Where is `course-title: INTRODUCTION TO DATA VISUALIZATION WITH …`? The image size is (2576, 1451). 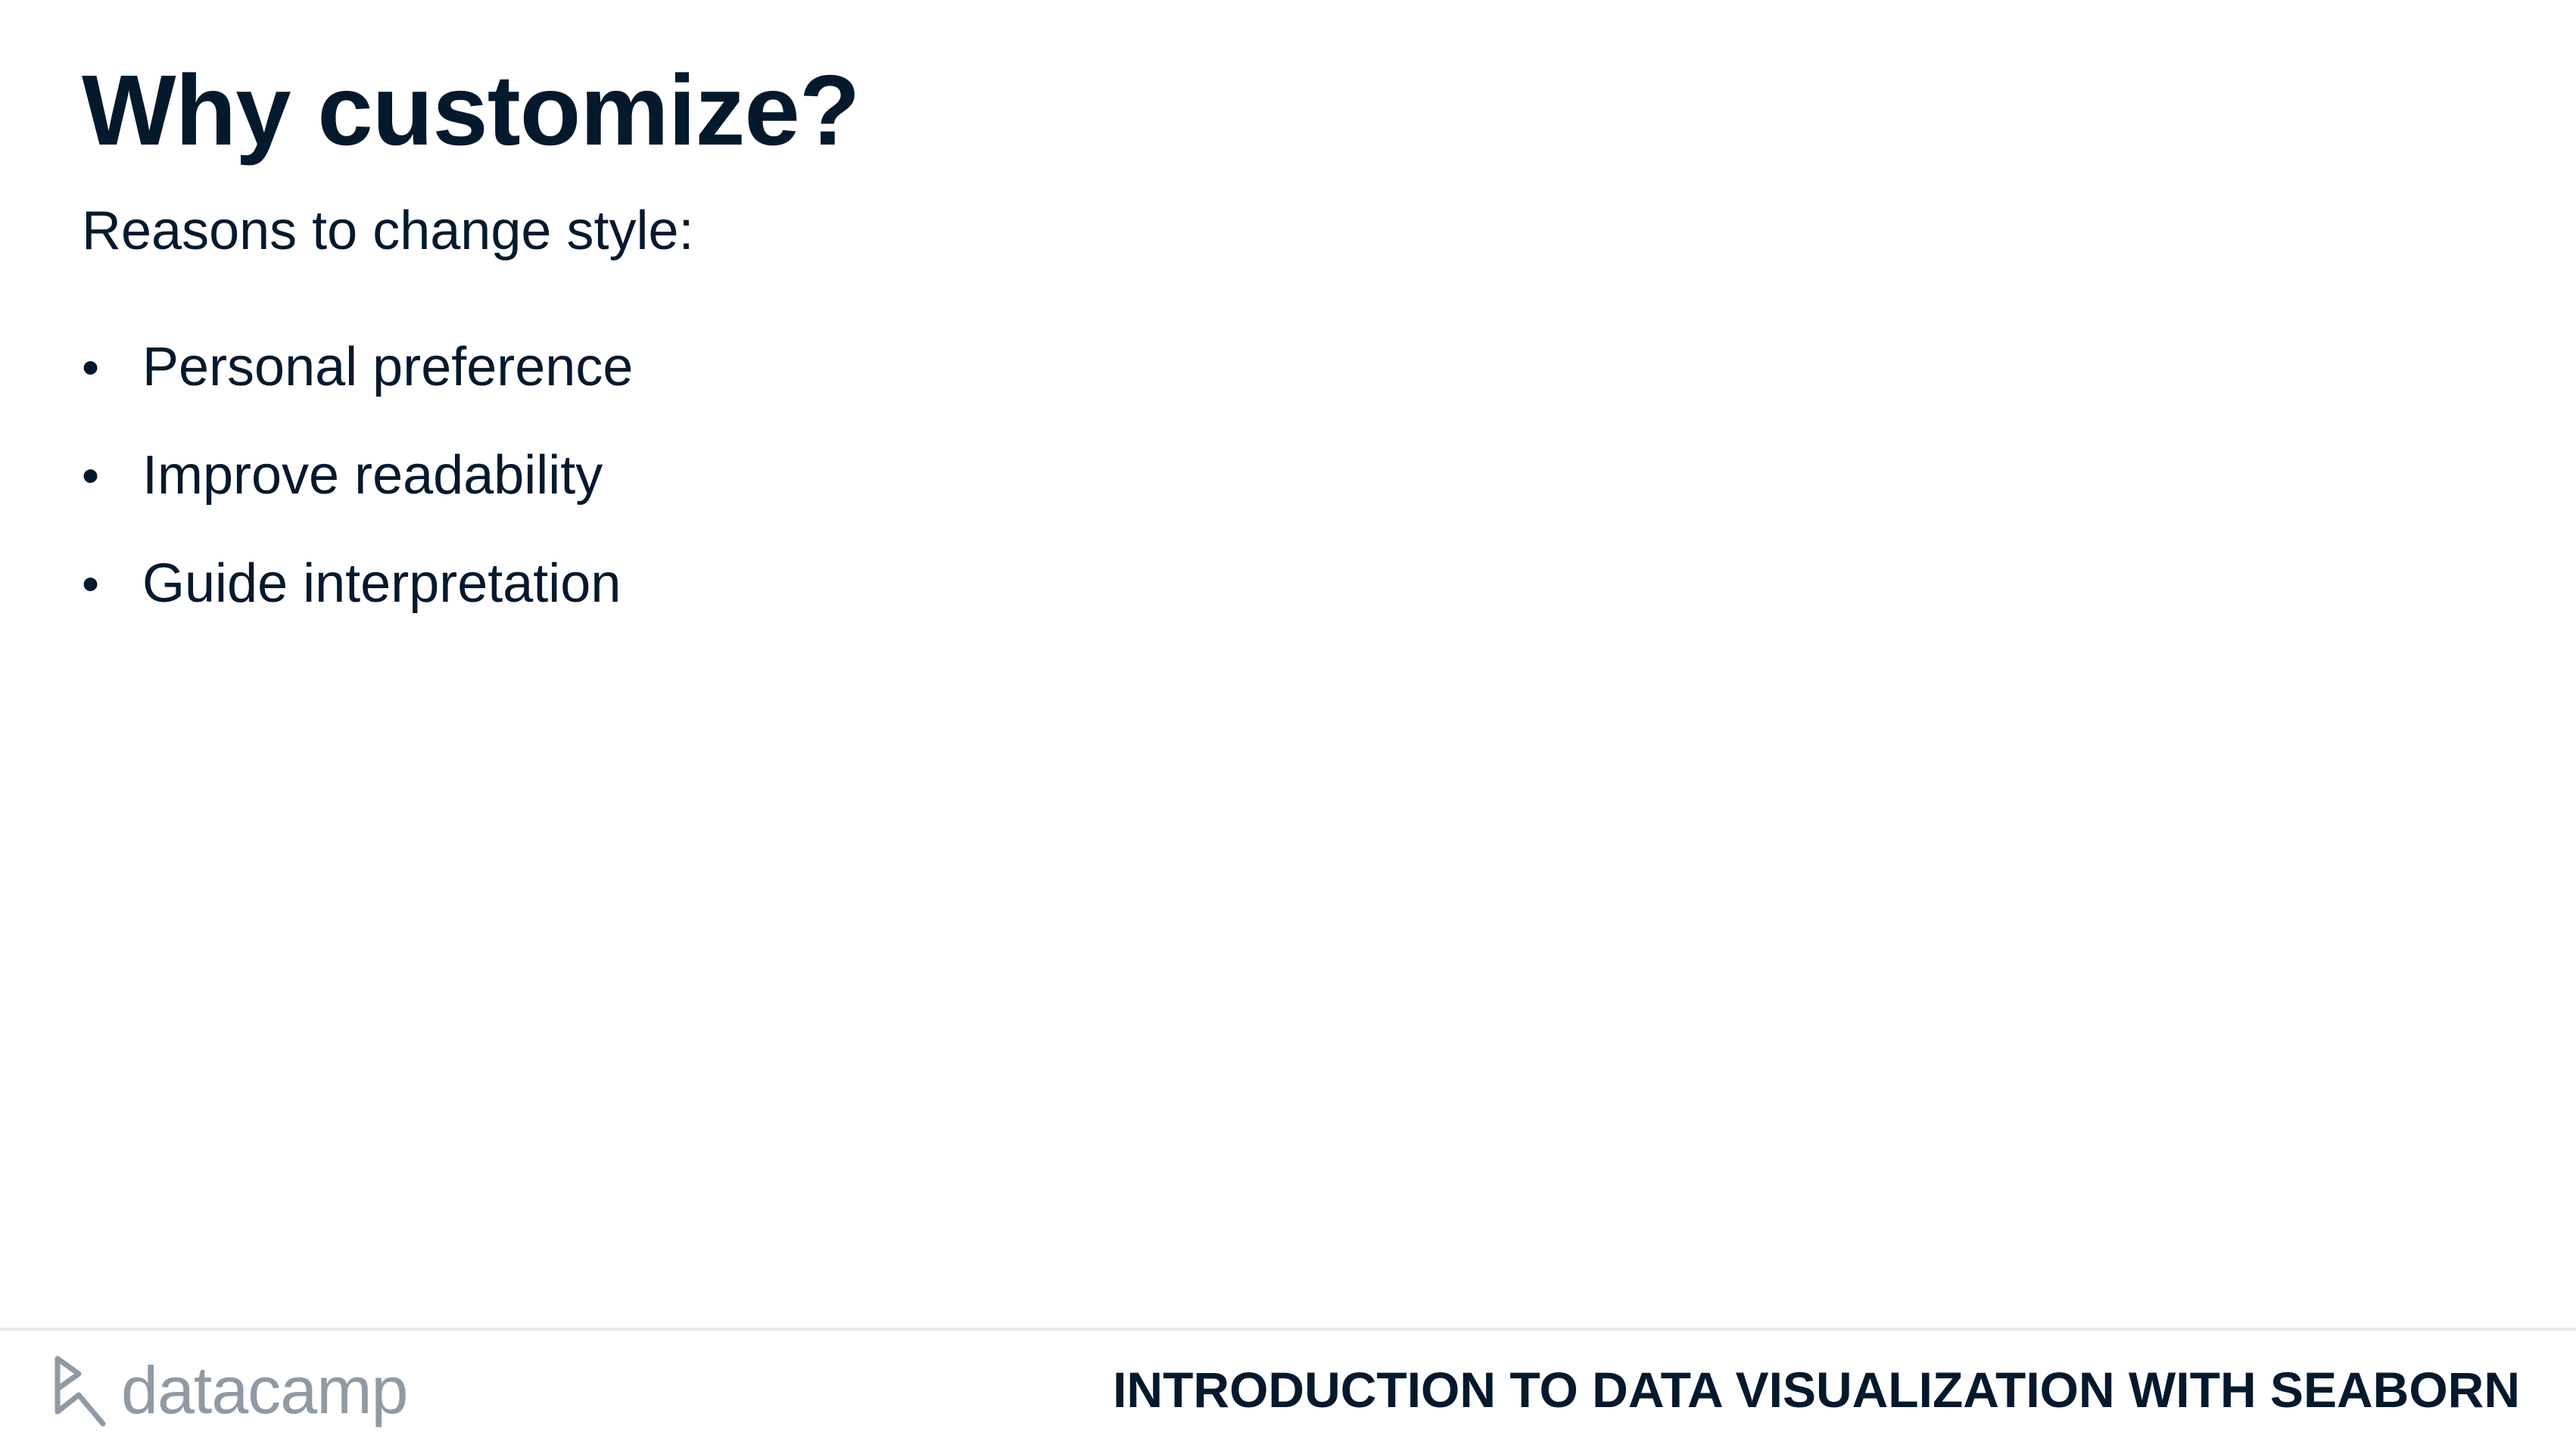 course-title: INTRODUCTION TO DATA VISUALIZATION WITH … is located at coordinates (1816, 1390).